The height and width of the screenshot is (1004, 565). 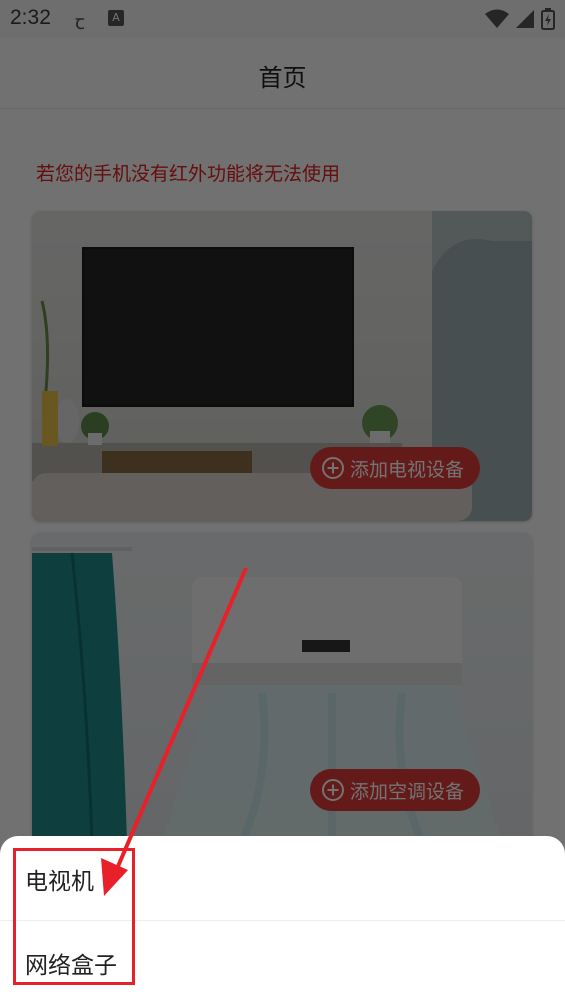 I want to click on sheet-divider, so click(x=282, y=920).